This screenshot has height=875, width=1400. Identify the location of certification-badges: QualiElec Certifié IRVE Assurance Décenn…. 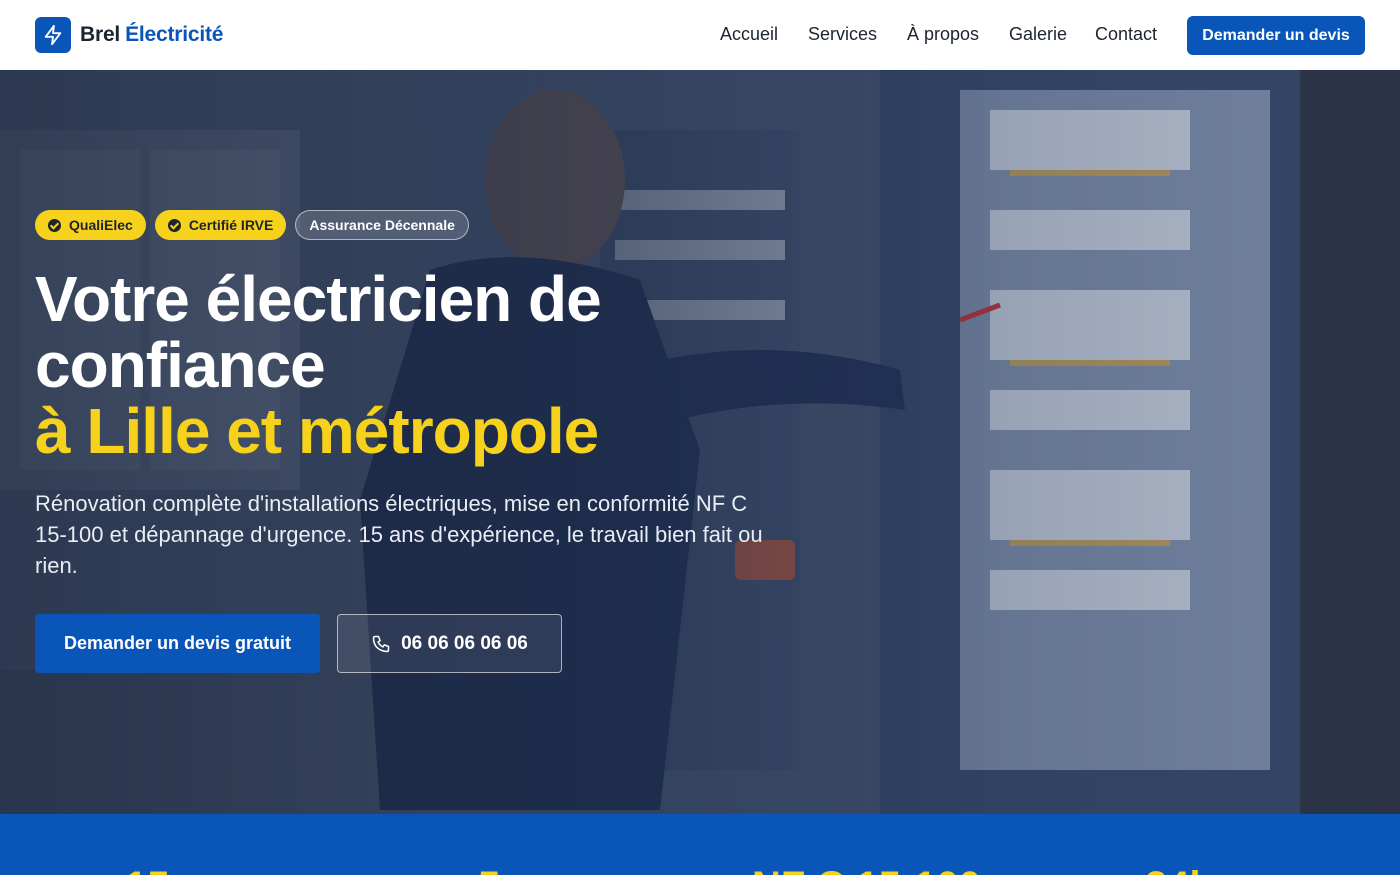
(252, 225).